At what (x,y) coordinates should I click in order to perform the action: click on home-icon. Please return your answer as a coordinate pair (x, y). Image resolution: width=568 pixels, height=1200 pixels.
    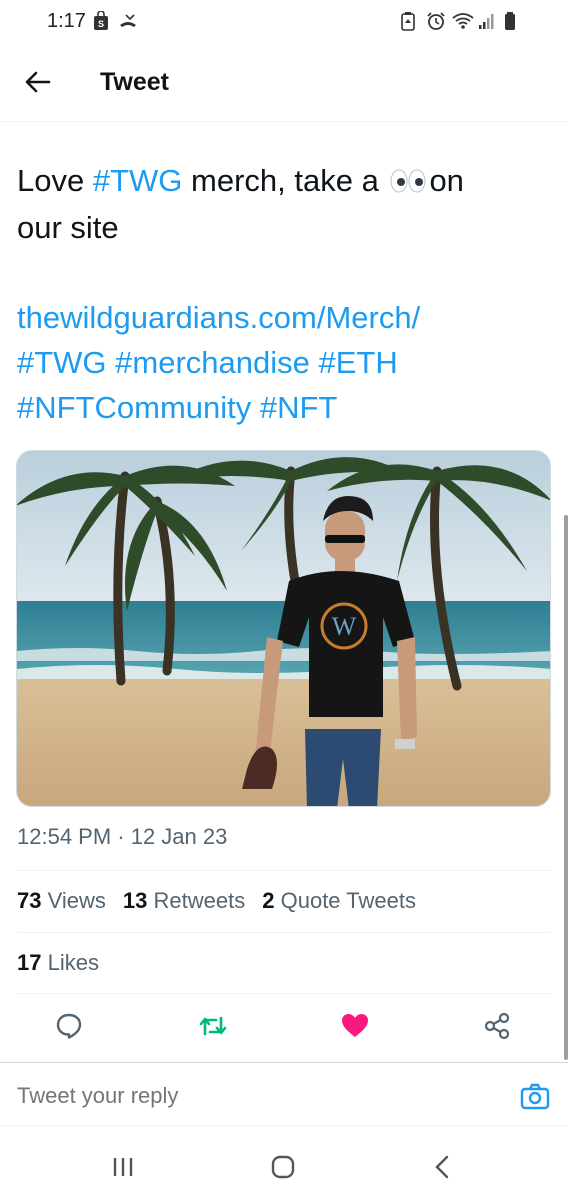
    Looking at the image, I should click on (283, 1169).